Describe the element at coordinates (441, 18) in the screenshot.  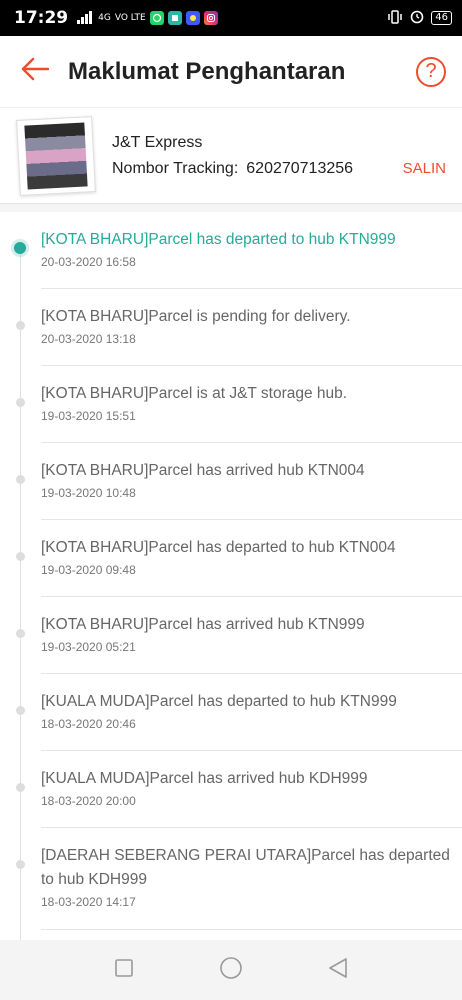
I see `battery-icon: 46` at that location.